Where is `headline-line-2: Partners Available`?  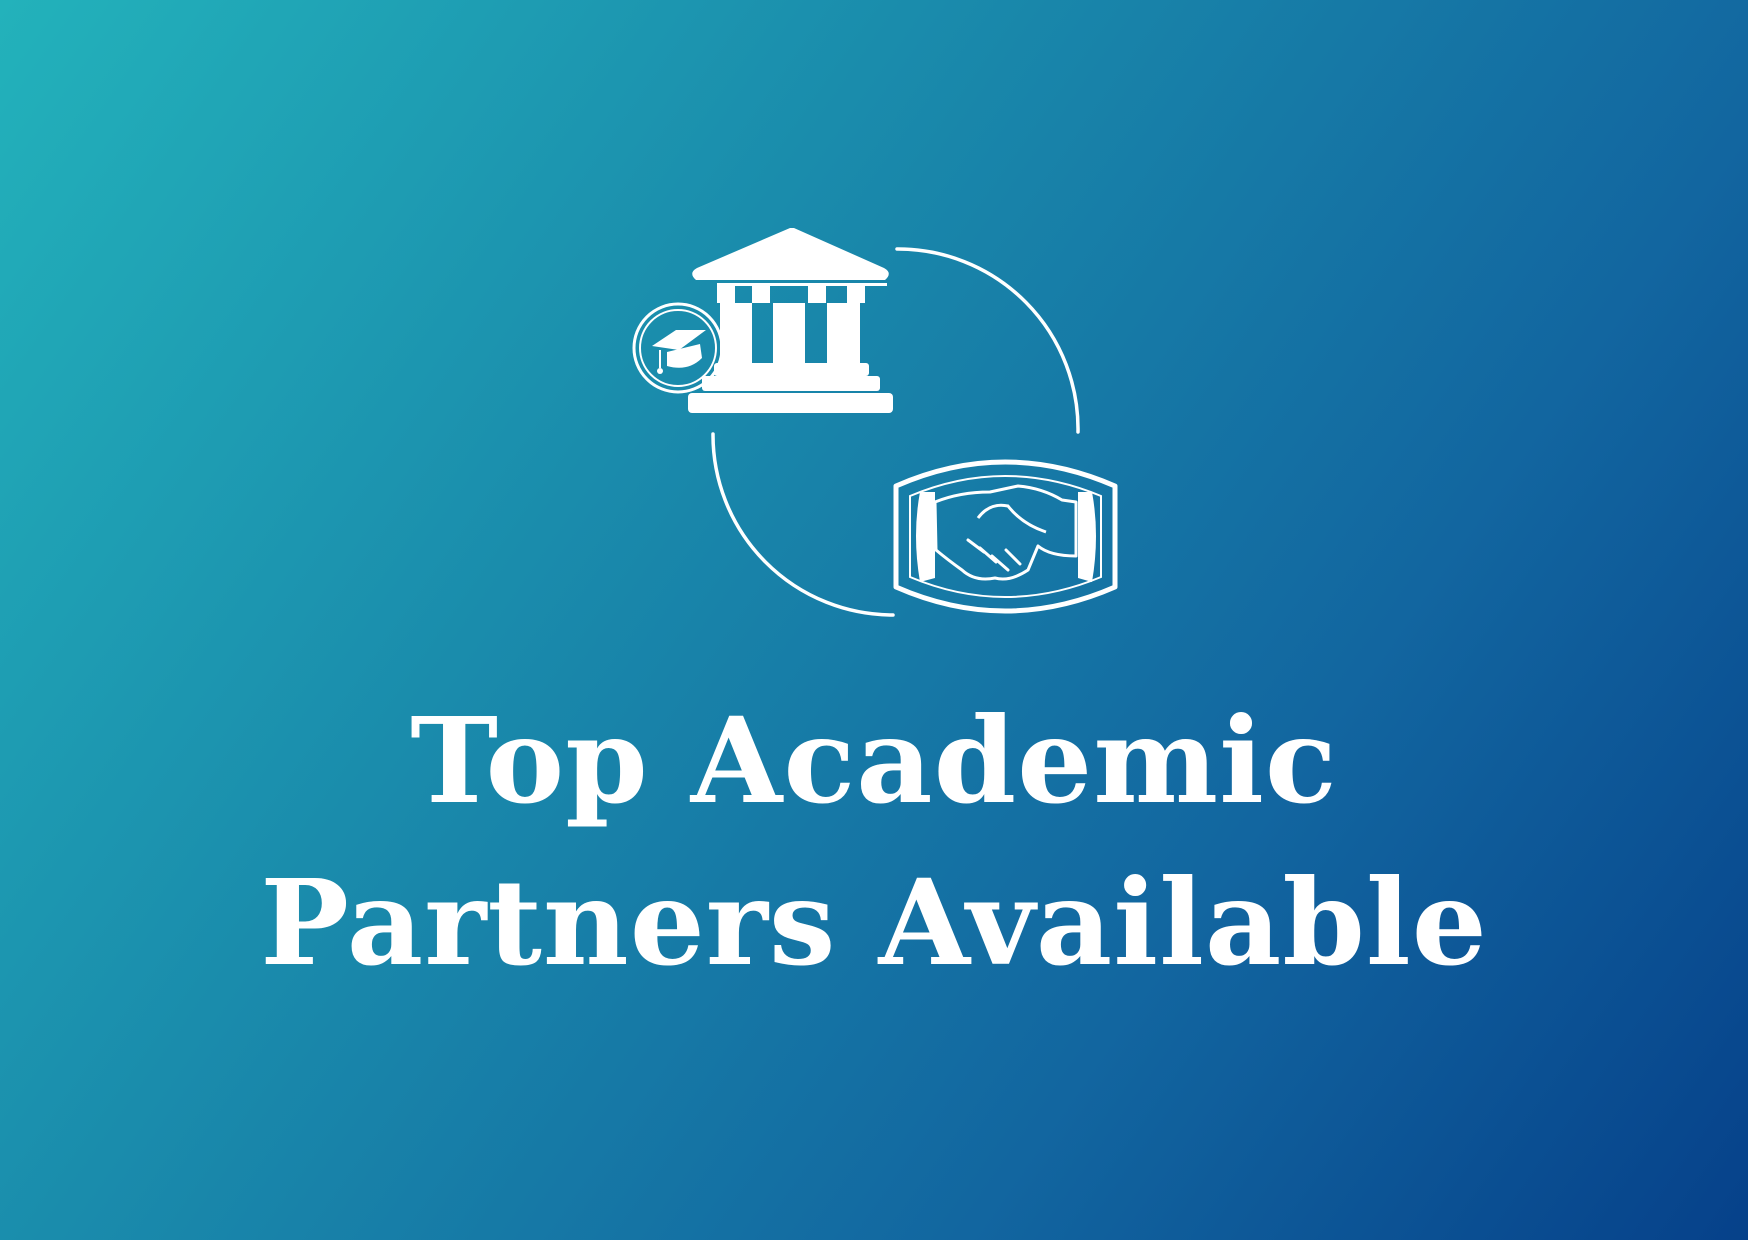
headline-line-2: Partners Available is located at coordinates (874, 922).